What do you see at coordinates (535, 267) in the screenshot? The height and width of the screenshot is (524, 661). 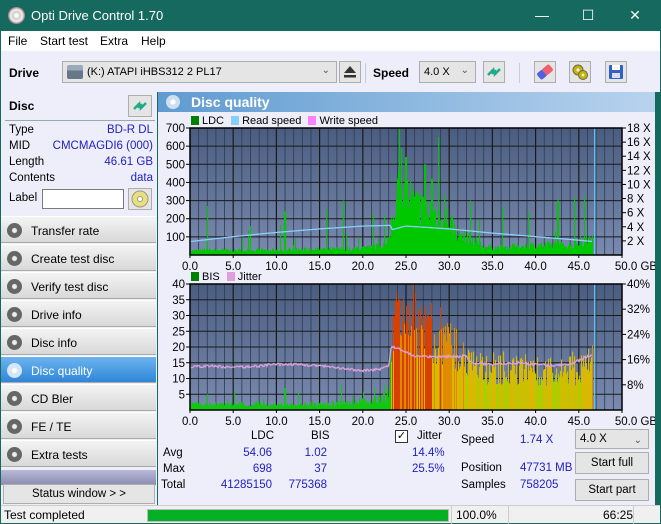 I see `x-tick-label: 40.0` at bounding box center [535, 267].